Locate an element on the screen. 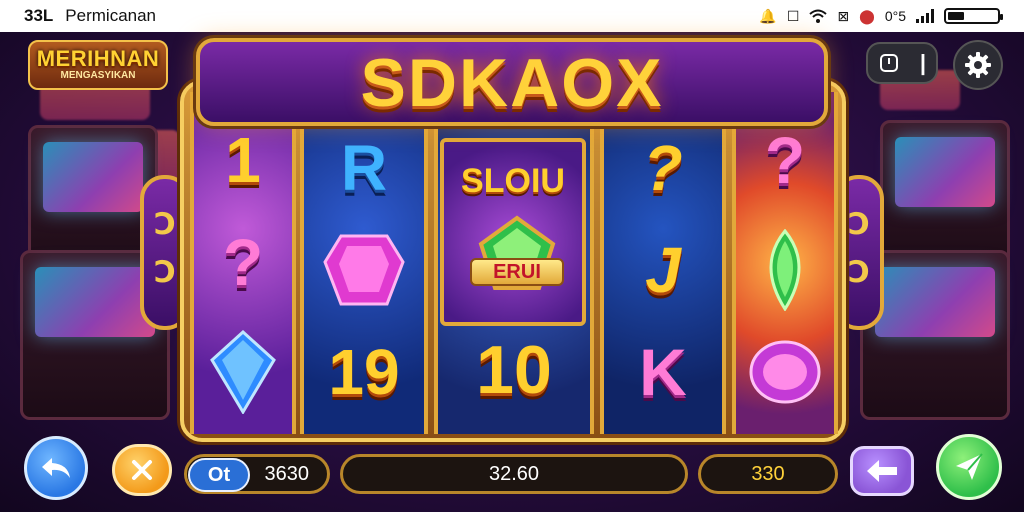  settings-button is located at coordinates (978, 65).